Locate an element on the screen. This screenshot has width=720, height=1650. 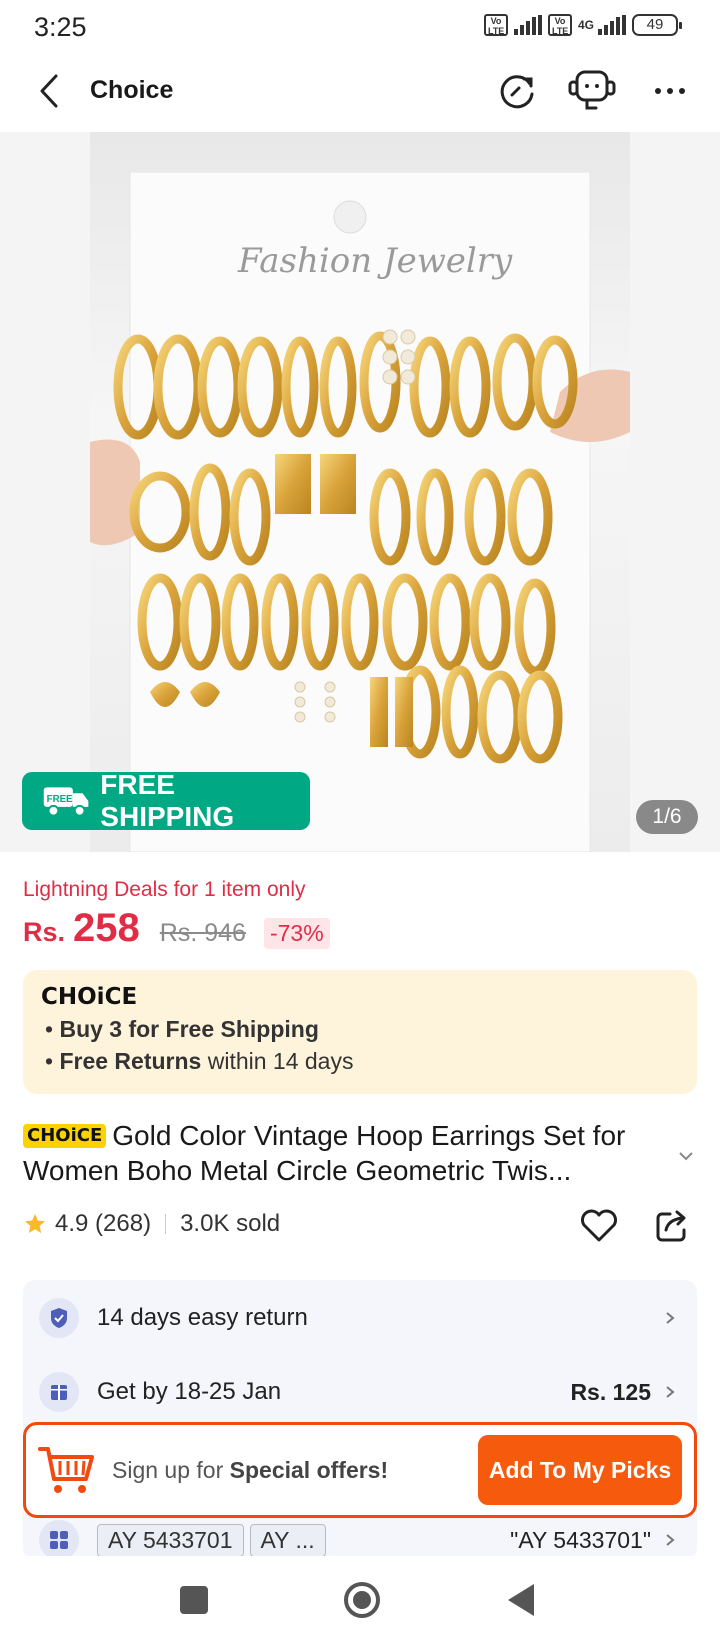
delivery-row: Get by 18-25 Jan Rs. 125 is located at coordinates (360, 1392).